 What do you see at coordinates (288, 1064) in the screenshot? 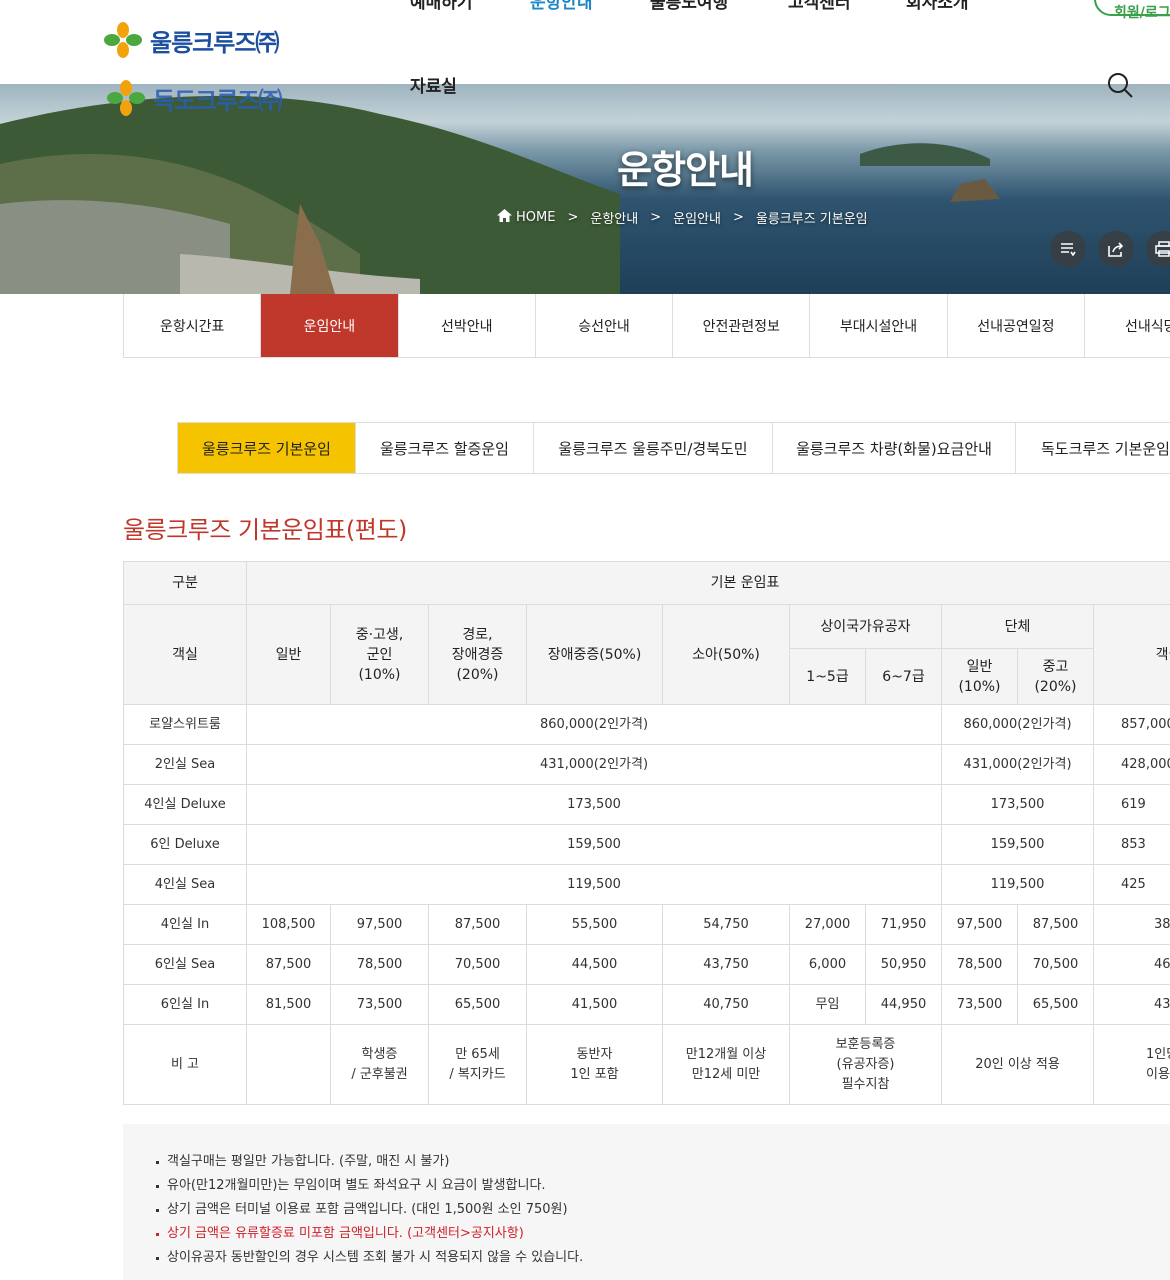
I see `remark-general` at bounding box center [288, 1064].